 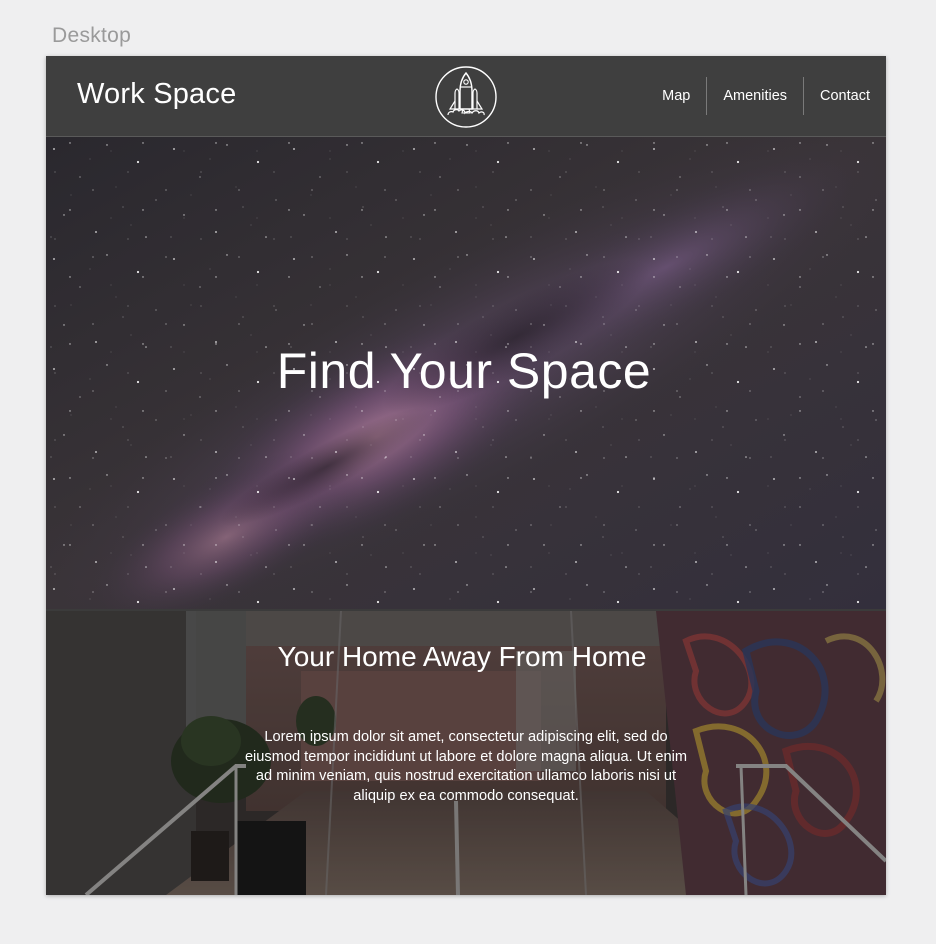 What do you see at coordinates (845, 96) in the screenshot?
I see `nav-contact: Contact` at bounding box center [845, 96].